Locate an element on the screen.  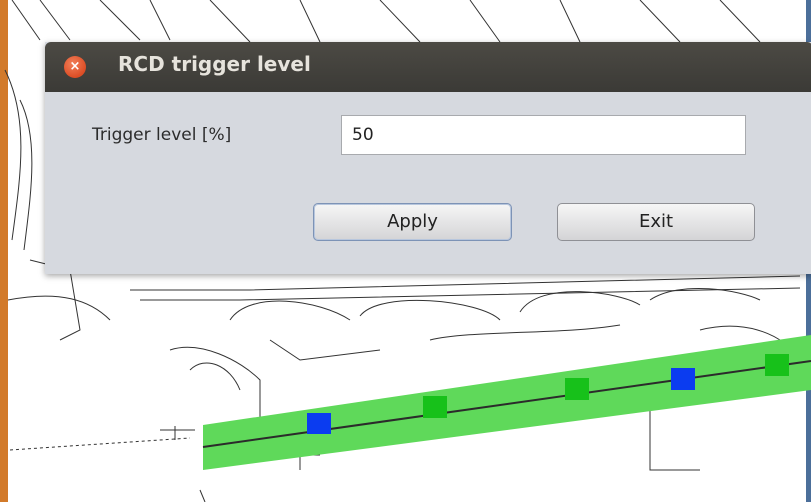
dialog-title: RCD trigger level is located at coordinates (214, 64).